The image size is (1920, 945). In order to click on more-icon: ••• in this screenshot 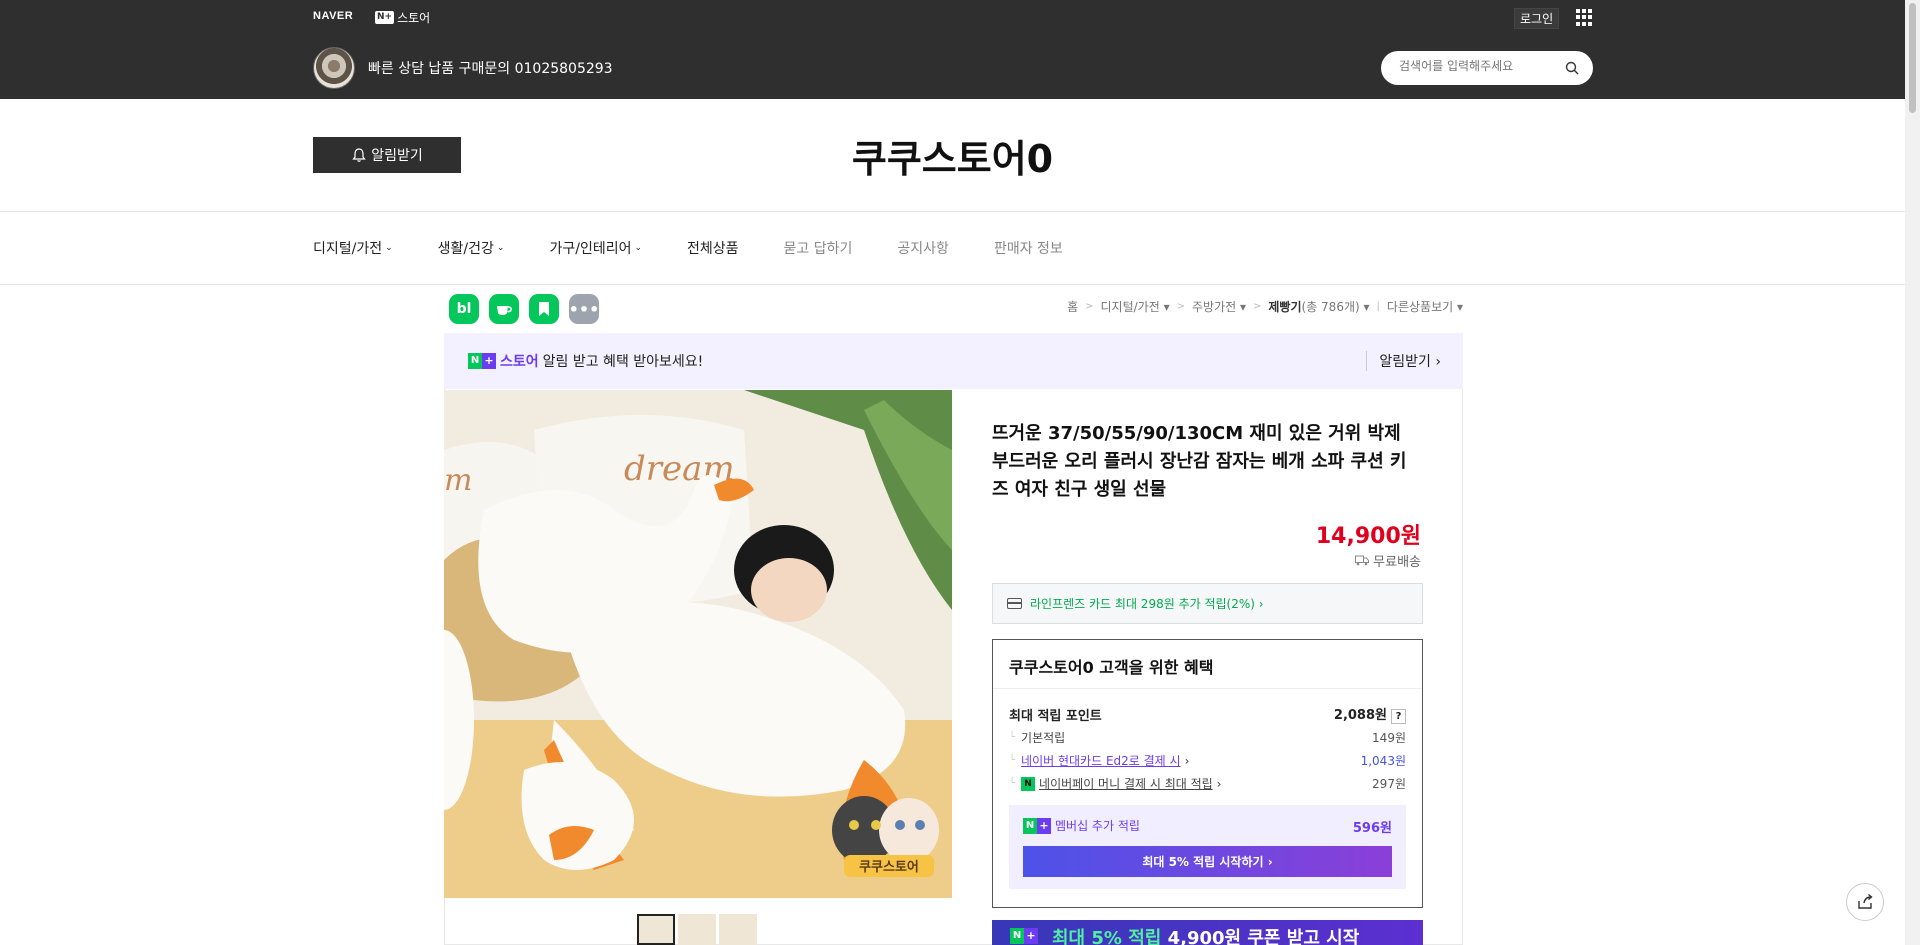, I will do `click(584, 309)`.